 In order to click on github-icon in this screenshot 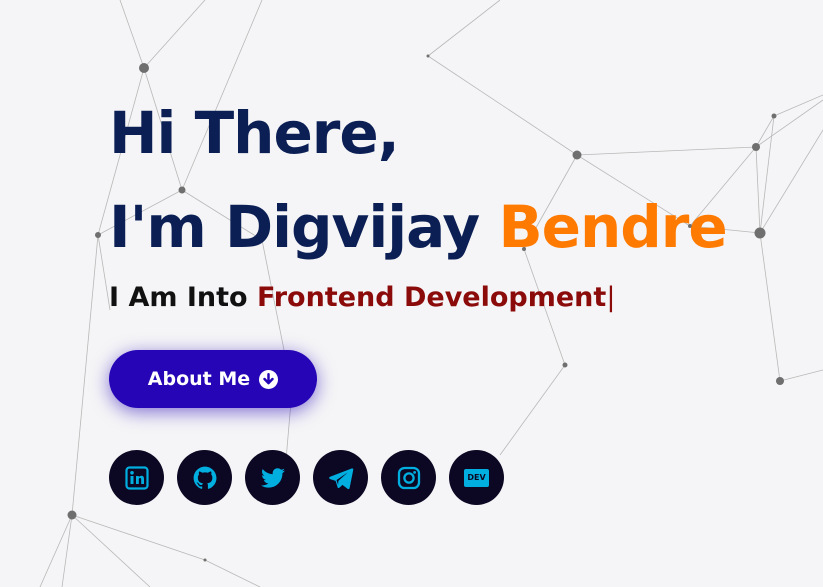, I will do `click(205, 478)`.